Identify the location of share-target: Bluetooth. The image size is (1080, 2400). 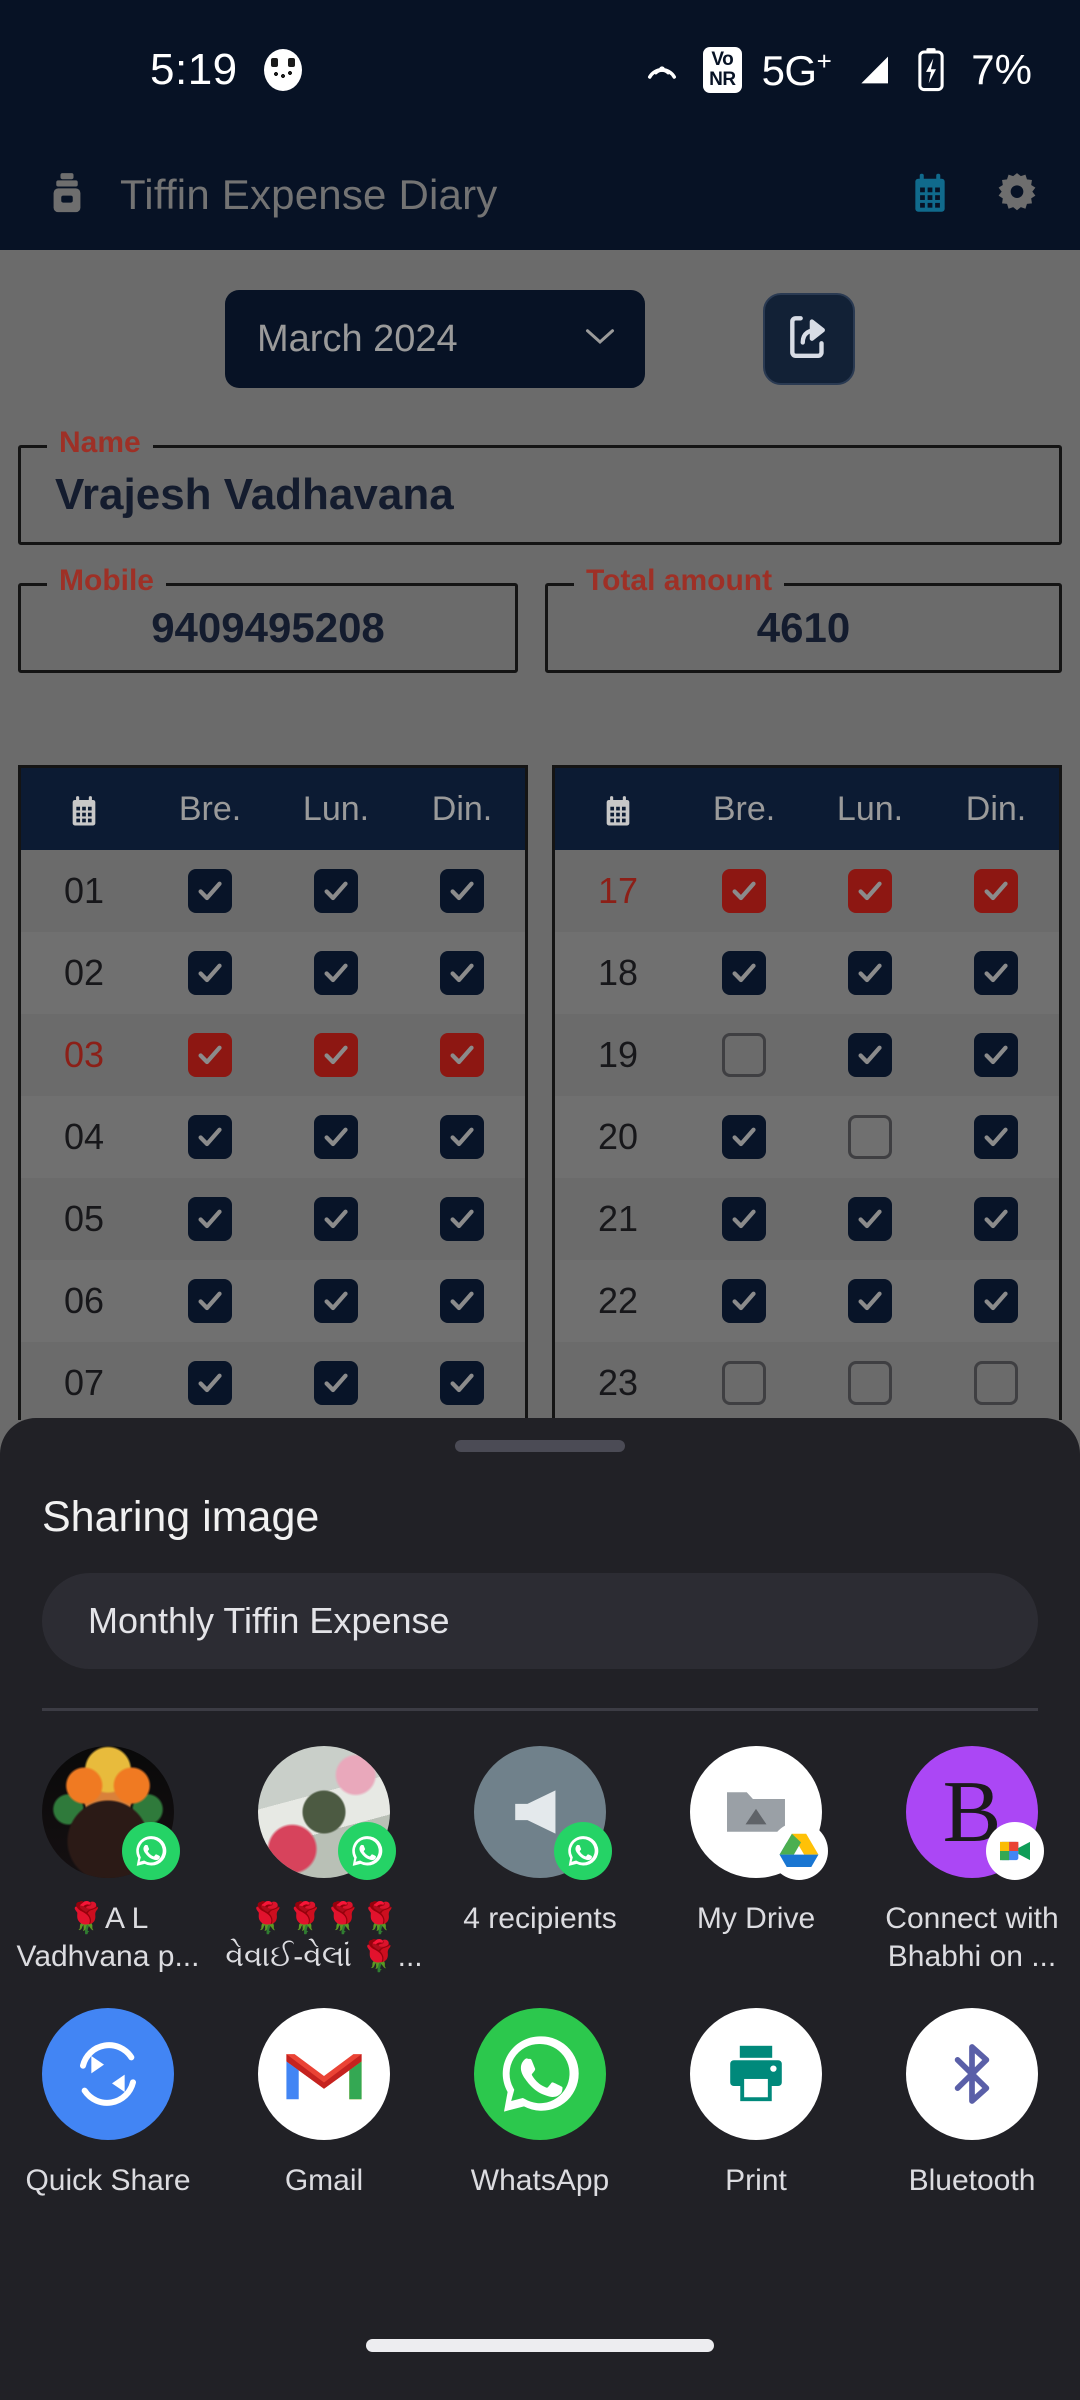
(972, 2104).